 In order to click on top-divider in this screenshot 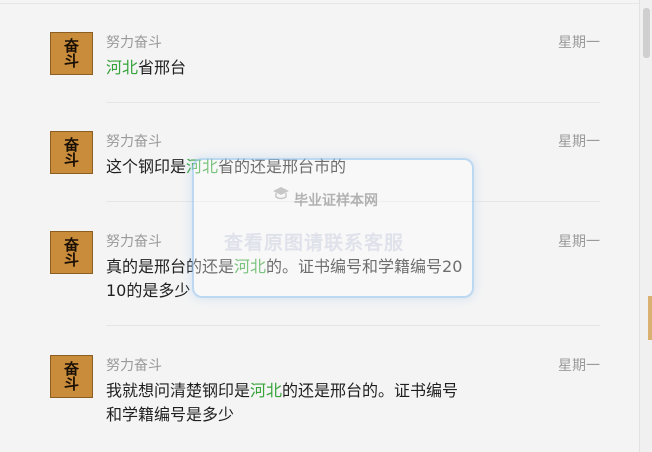, I will do `click(320, 3)`.